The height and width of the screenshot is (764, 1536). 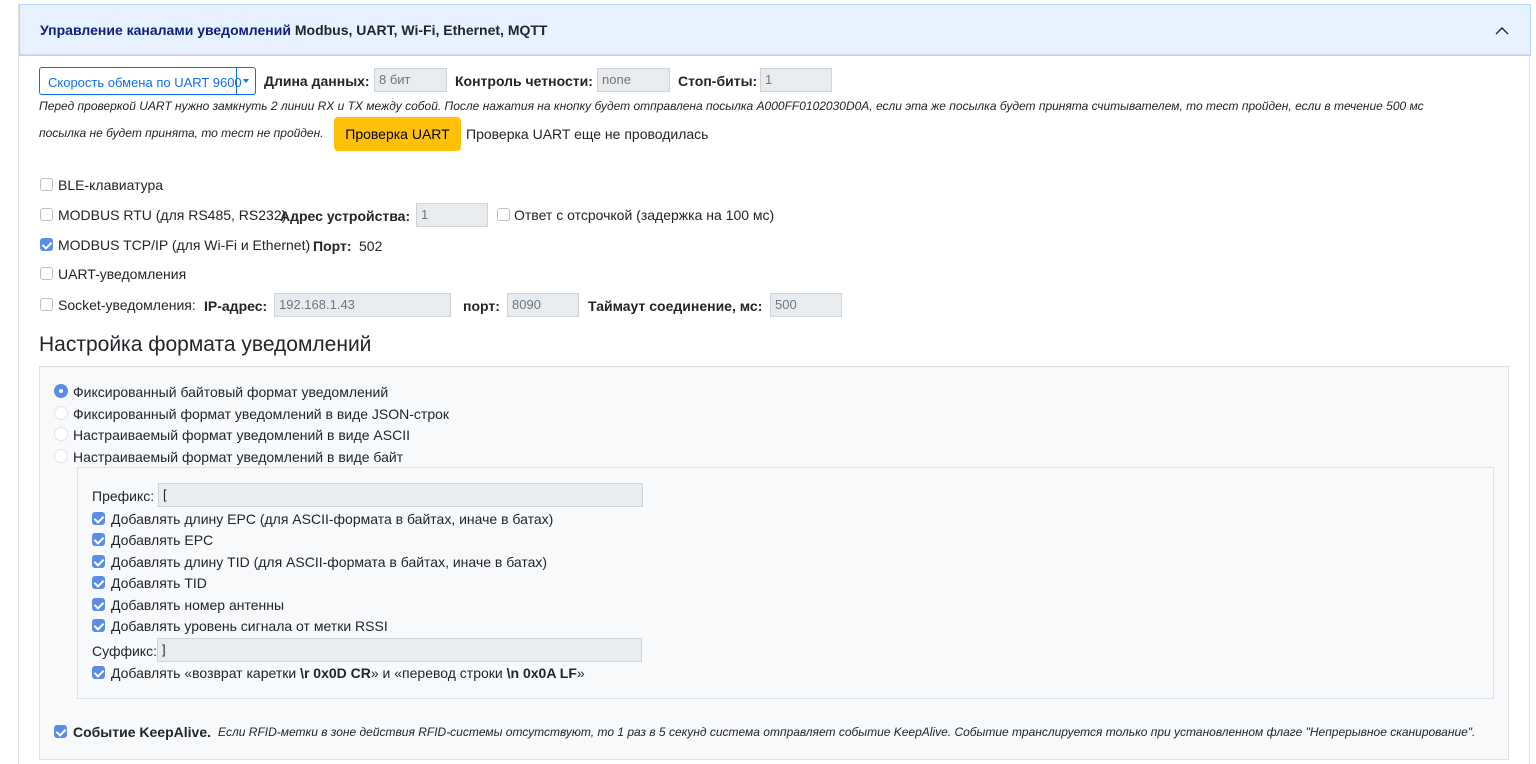 What do you see at coordinates (524, 81) in the screenshot?
I see `parity-label: Контроль четности:` at bounding box center [524, 81].